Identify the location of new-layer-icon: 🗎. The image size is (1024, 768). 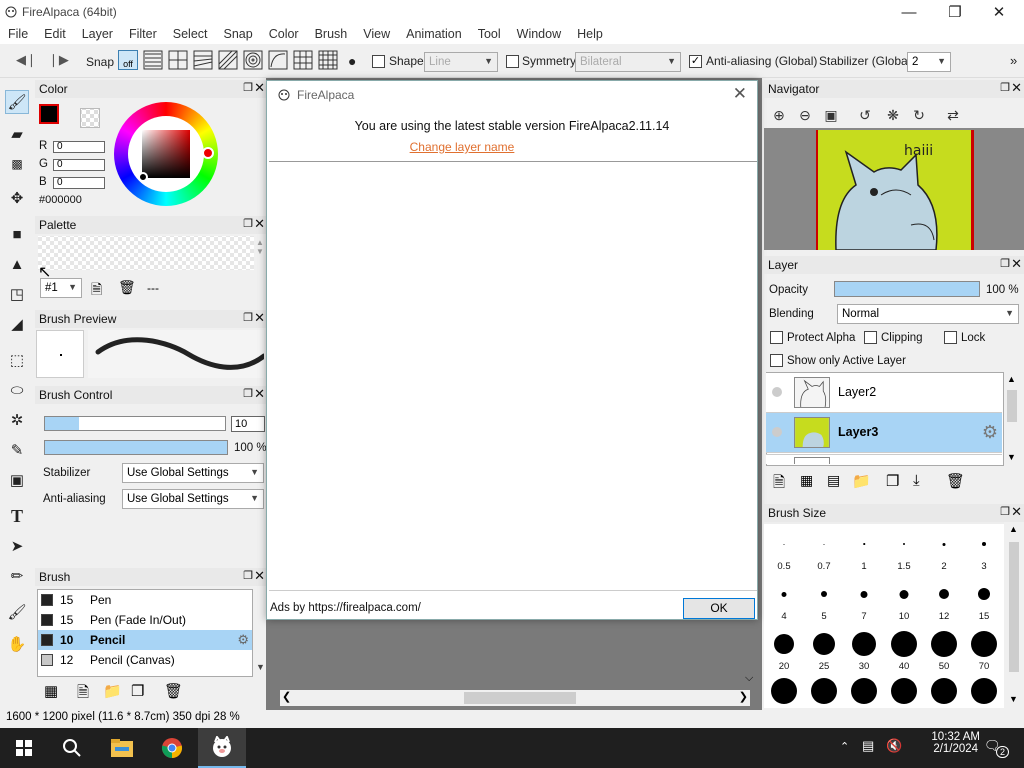
(779, 484).